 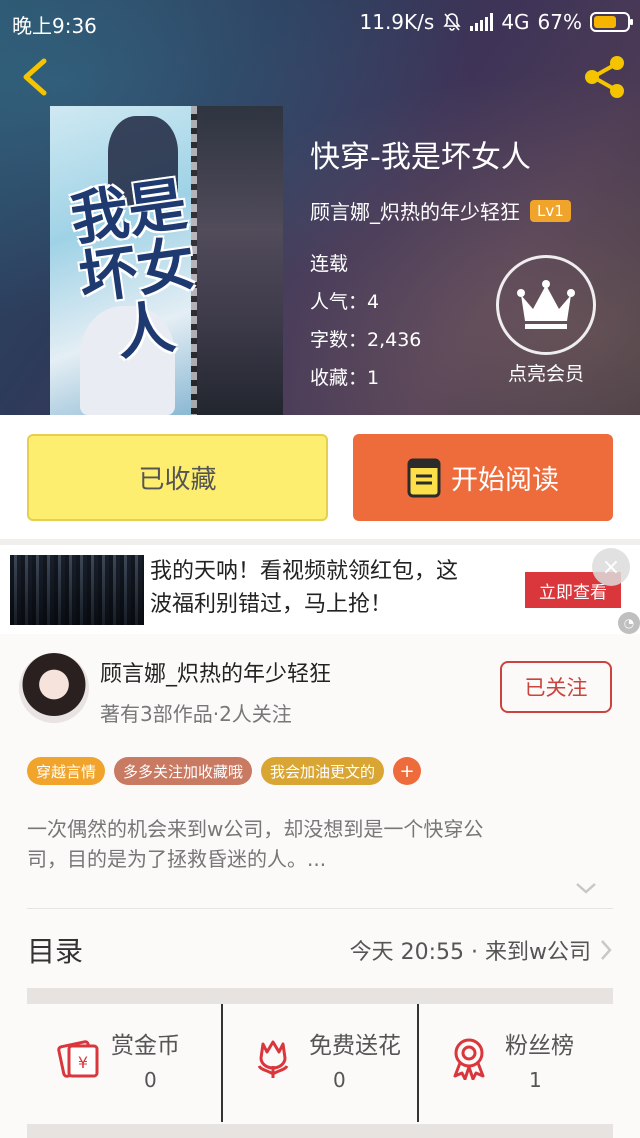 What do you see at coordinates (145, 1046) in the screenshot?
I see `reward-label: 赏金币` at bounding box center [145, 1046].